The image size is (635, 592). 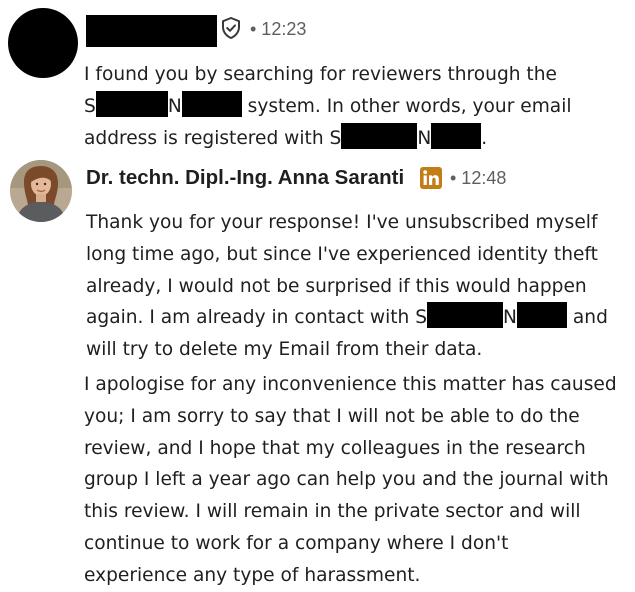 What do you see at coordinates (409, 106) in the screenshot?
I see `text-fragment: system. In other words, your email` at bounding box center [409, 106].